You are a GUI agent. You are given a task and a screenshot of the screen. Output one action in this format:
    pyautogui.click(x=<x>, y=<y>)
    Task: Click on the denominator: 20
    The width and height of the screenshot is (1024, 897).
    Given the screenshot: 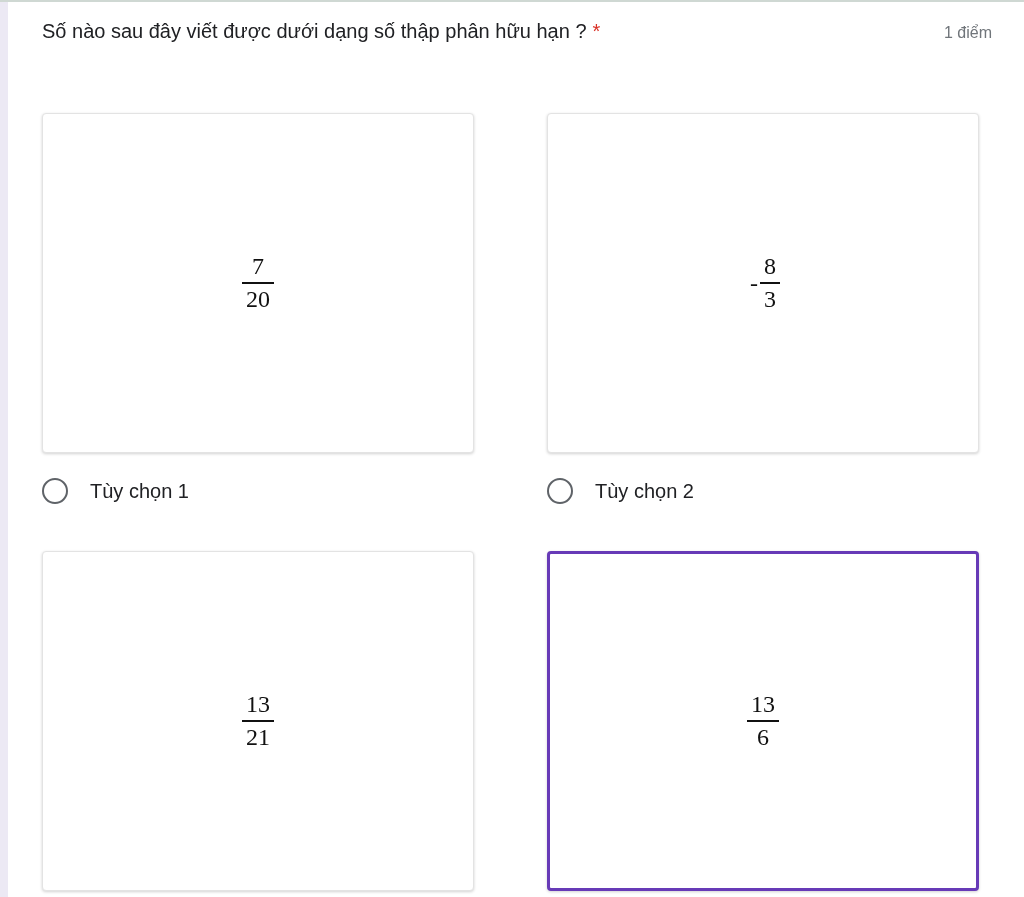 What is the action you would take?
    pyautogui.click(x=258, y=300)
    